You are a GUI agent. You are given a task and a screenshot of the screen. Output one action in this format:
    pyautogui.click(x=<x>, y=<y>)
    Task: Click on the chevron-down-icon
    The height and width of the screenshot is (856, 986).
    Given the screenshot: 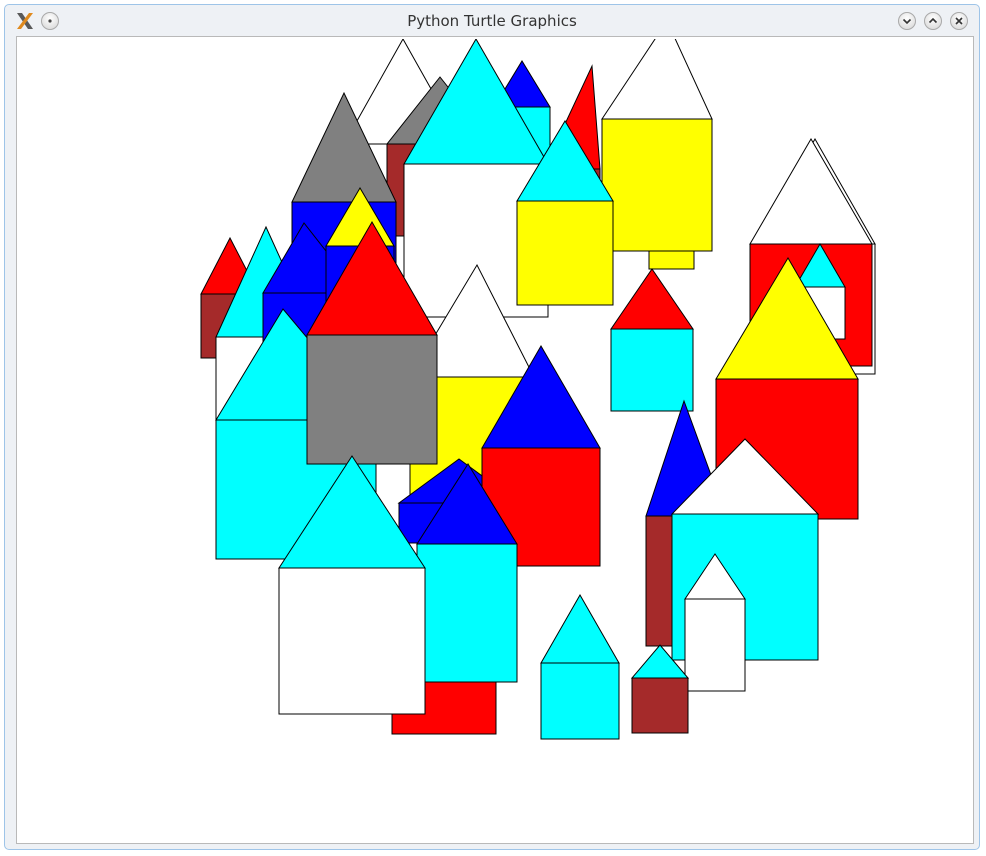 What is the action you would take?
    pyautogui.click(x=907, y=21)
    